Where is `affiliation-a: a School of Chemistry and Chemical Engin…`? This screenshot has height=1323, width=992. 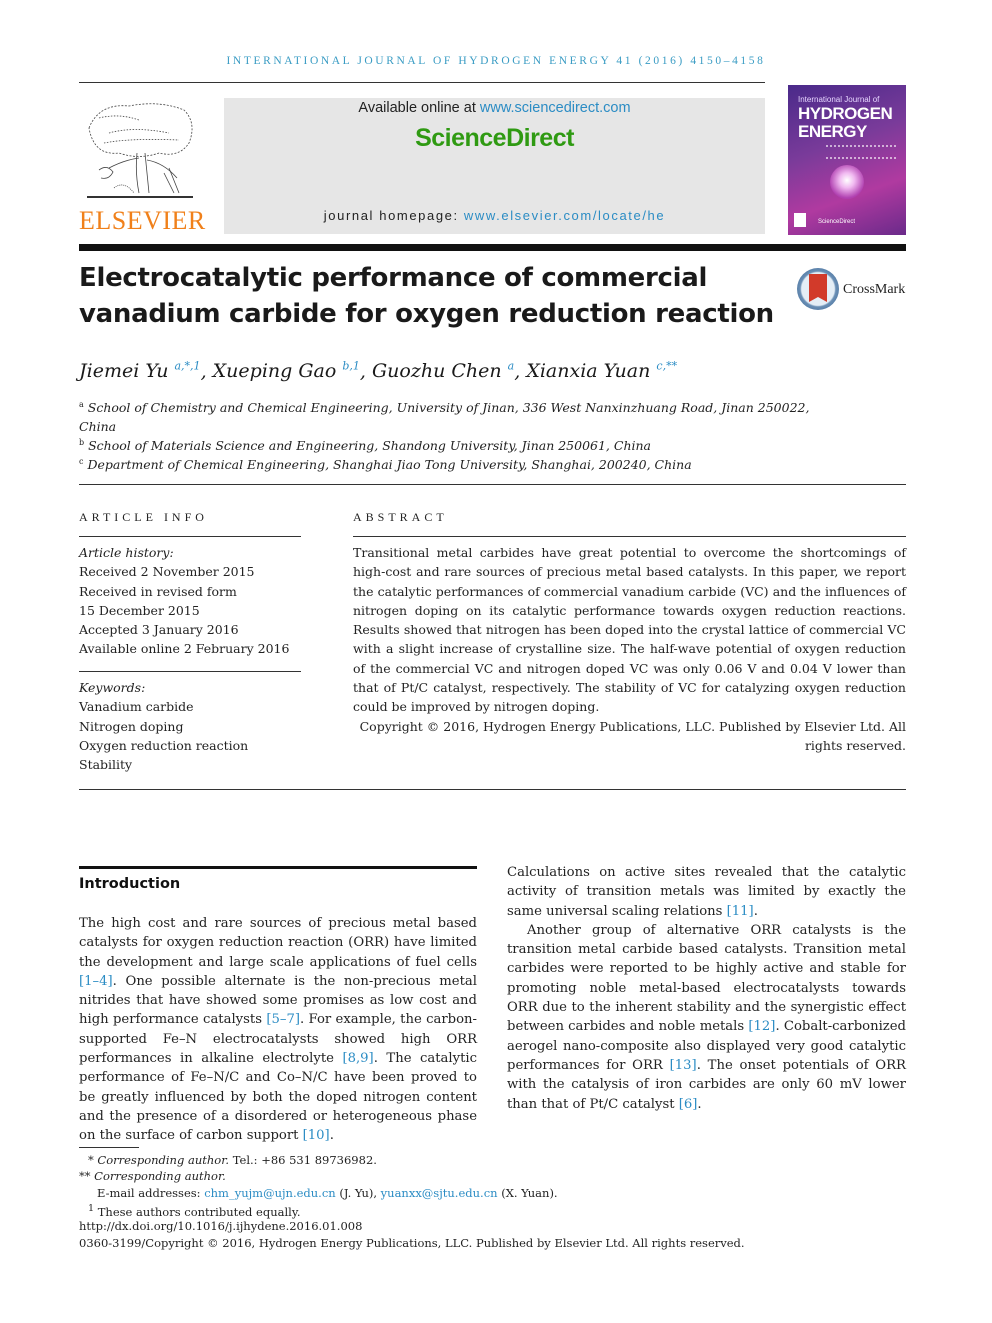
affiliation-a: a School of Chemistry and Chemical Engin… is located at coordinates (444, 417).